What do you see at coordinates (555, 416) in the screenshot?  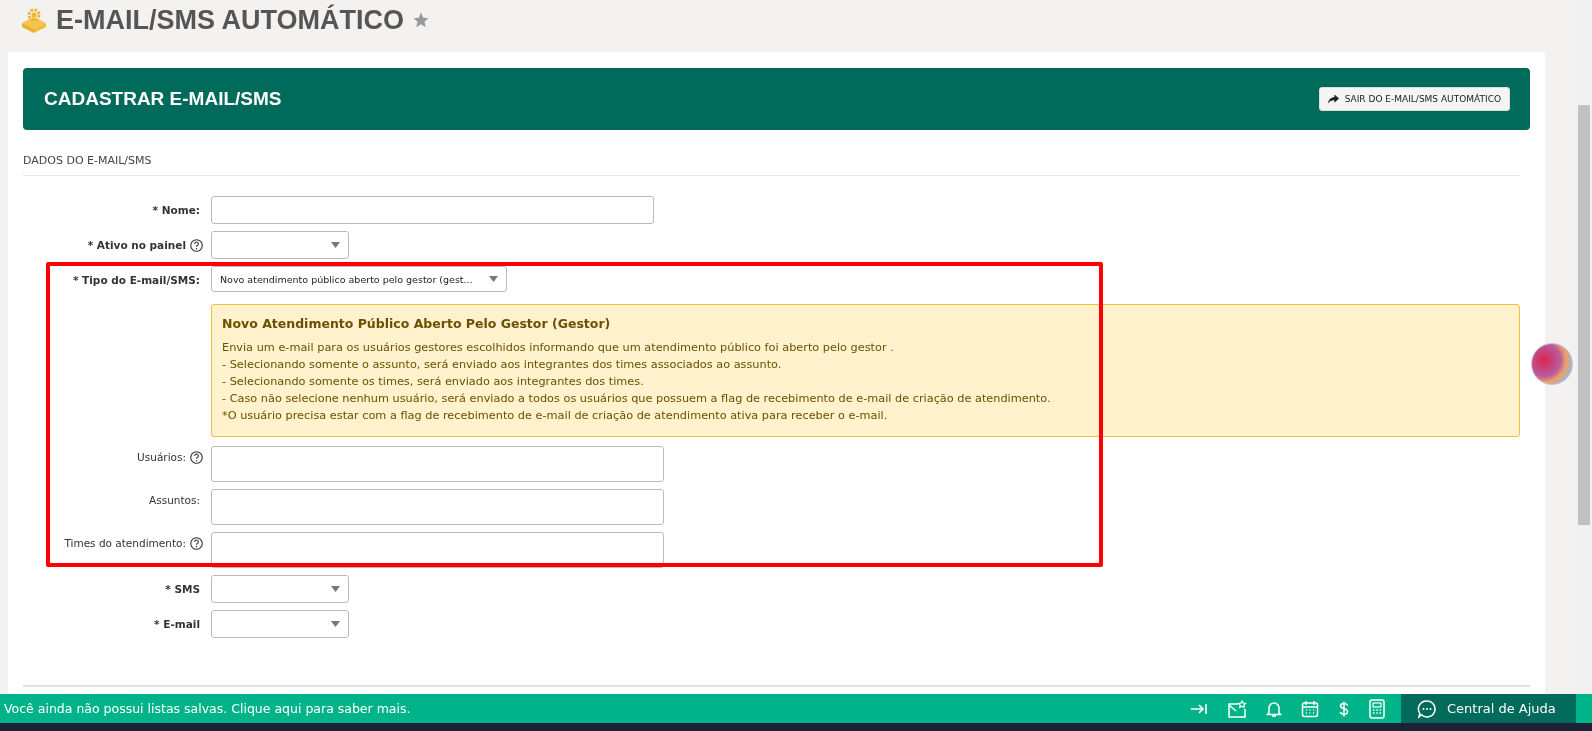 I see `info-text: *O usuário precisa estar com a flag de recebimento de e-mail de criação de atendimento ativa para receber o e-mail.` at bounding box center [555, 416].